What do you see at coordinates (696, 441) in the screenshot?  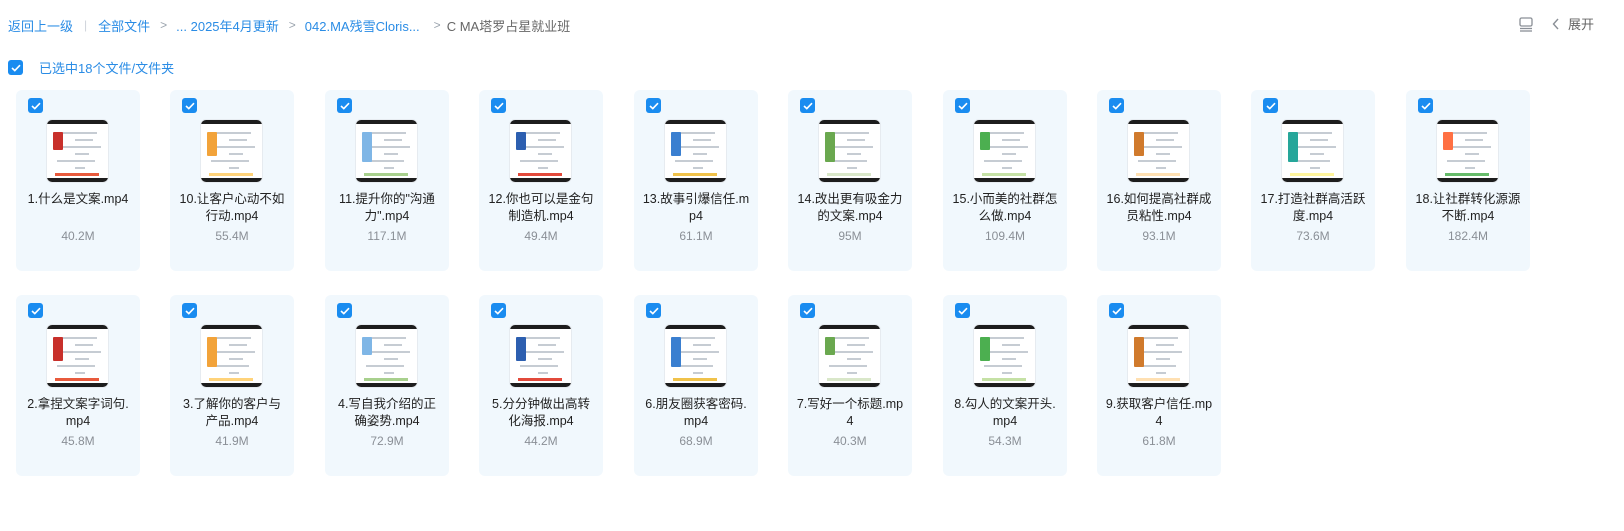 I see `file-size: 68.9M` at bounding box center [696, 441].